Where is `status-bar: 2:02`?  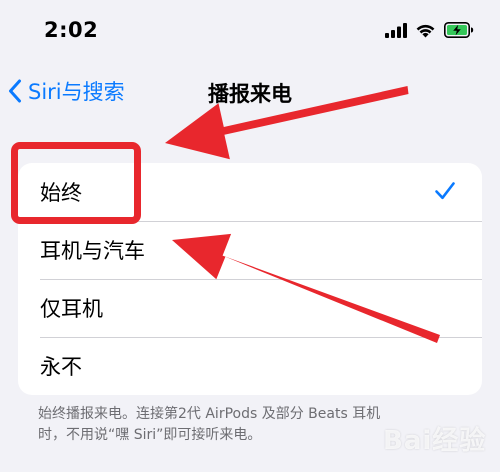
status-bar: 2:02 is located at coordinates (250, 33).